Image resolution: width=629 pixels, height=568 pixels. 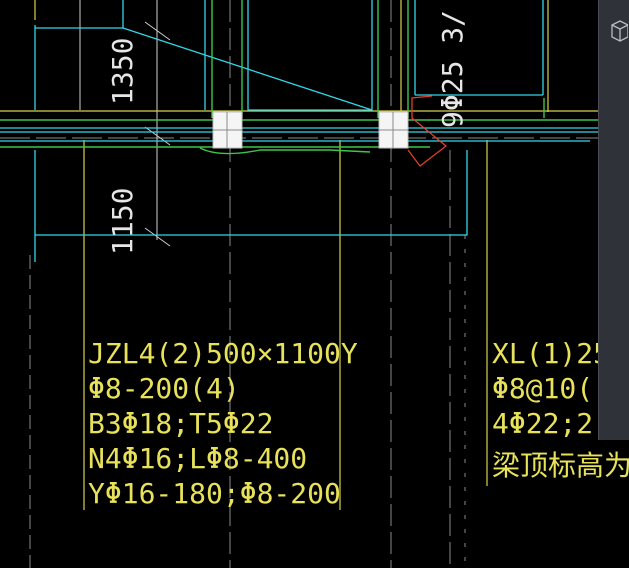 I want to click on beam-label-line-3: B3Φ18;T5Φ22, so click(x=180, y=423).